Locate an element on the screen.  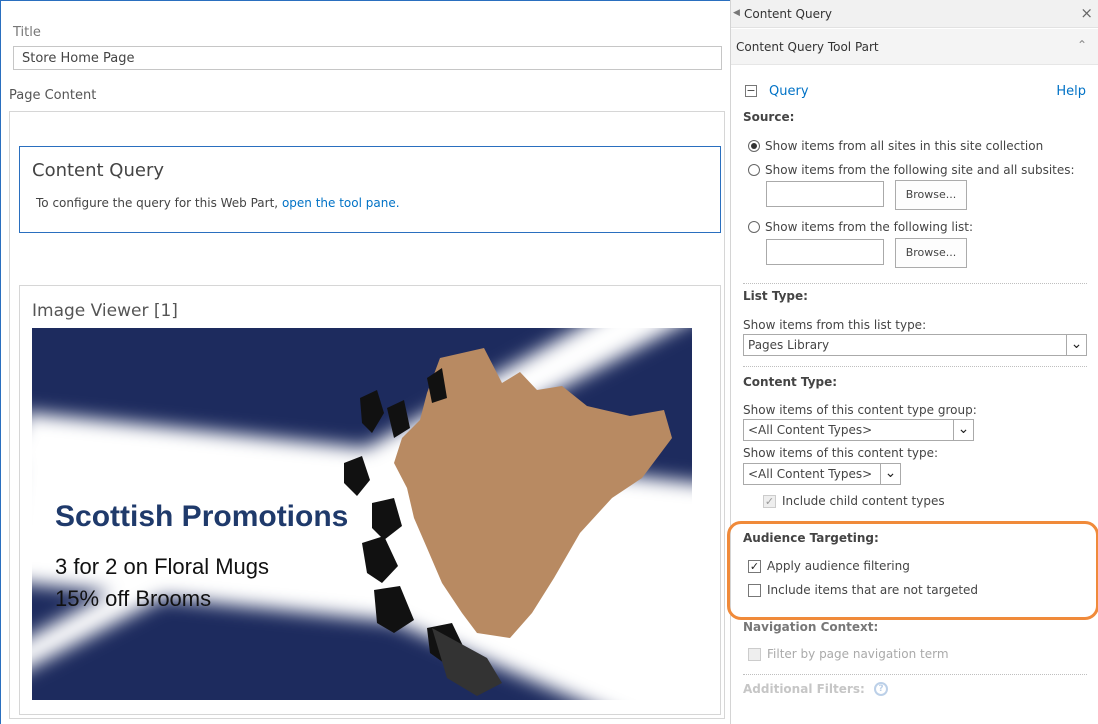
site-url-input is located at coordinates (825, 194).